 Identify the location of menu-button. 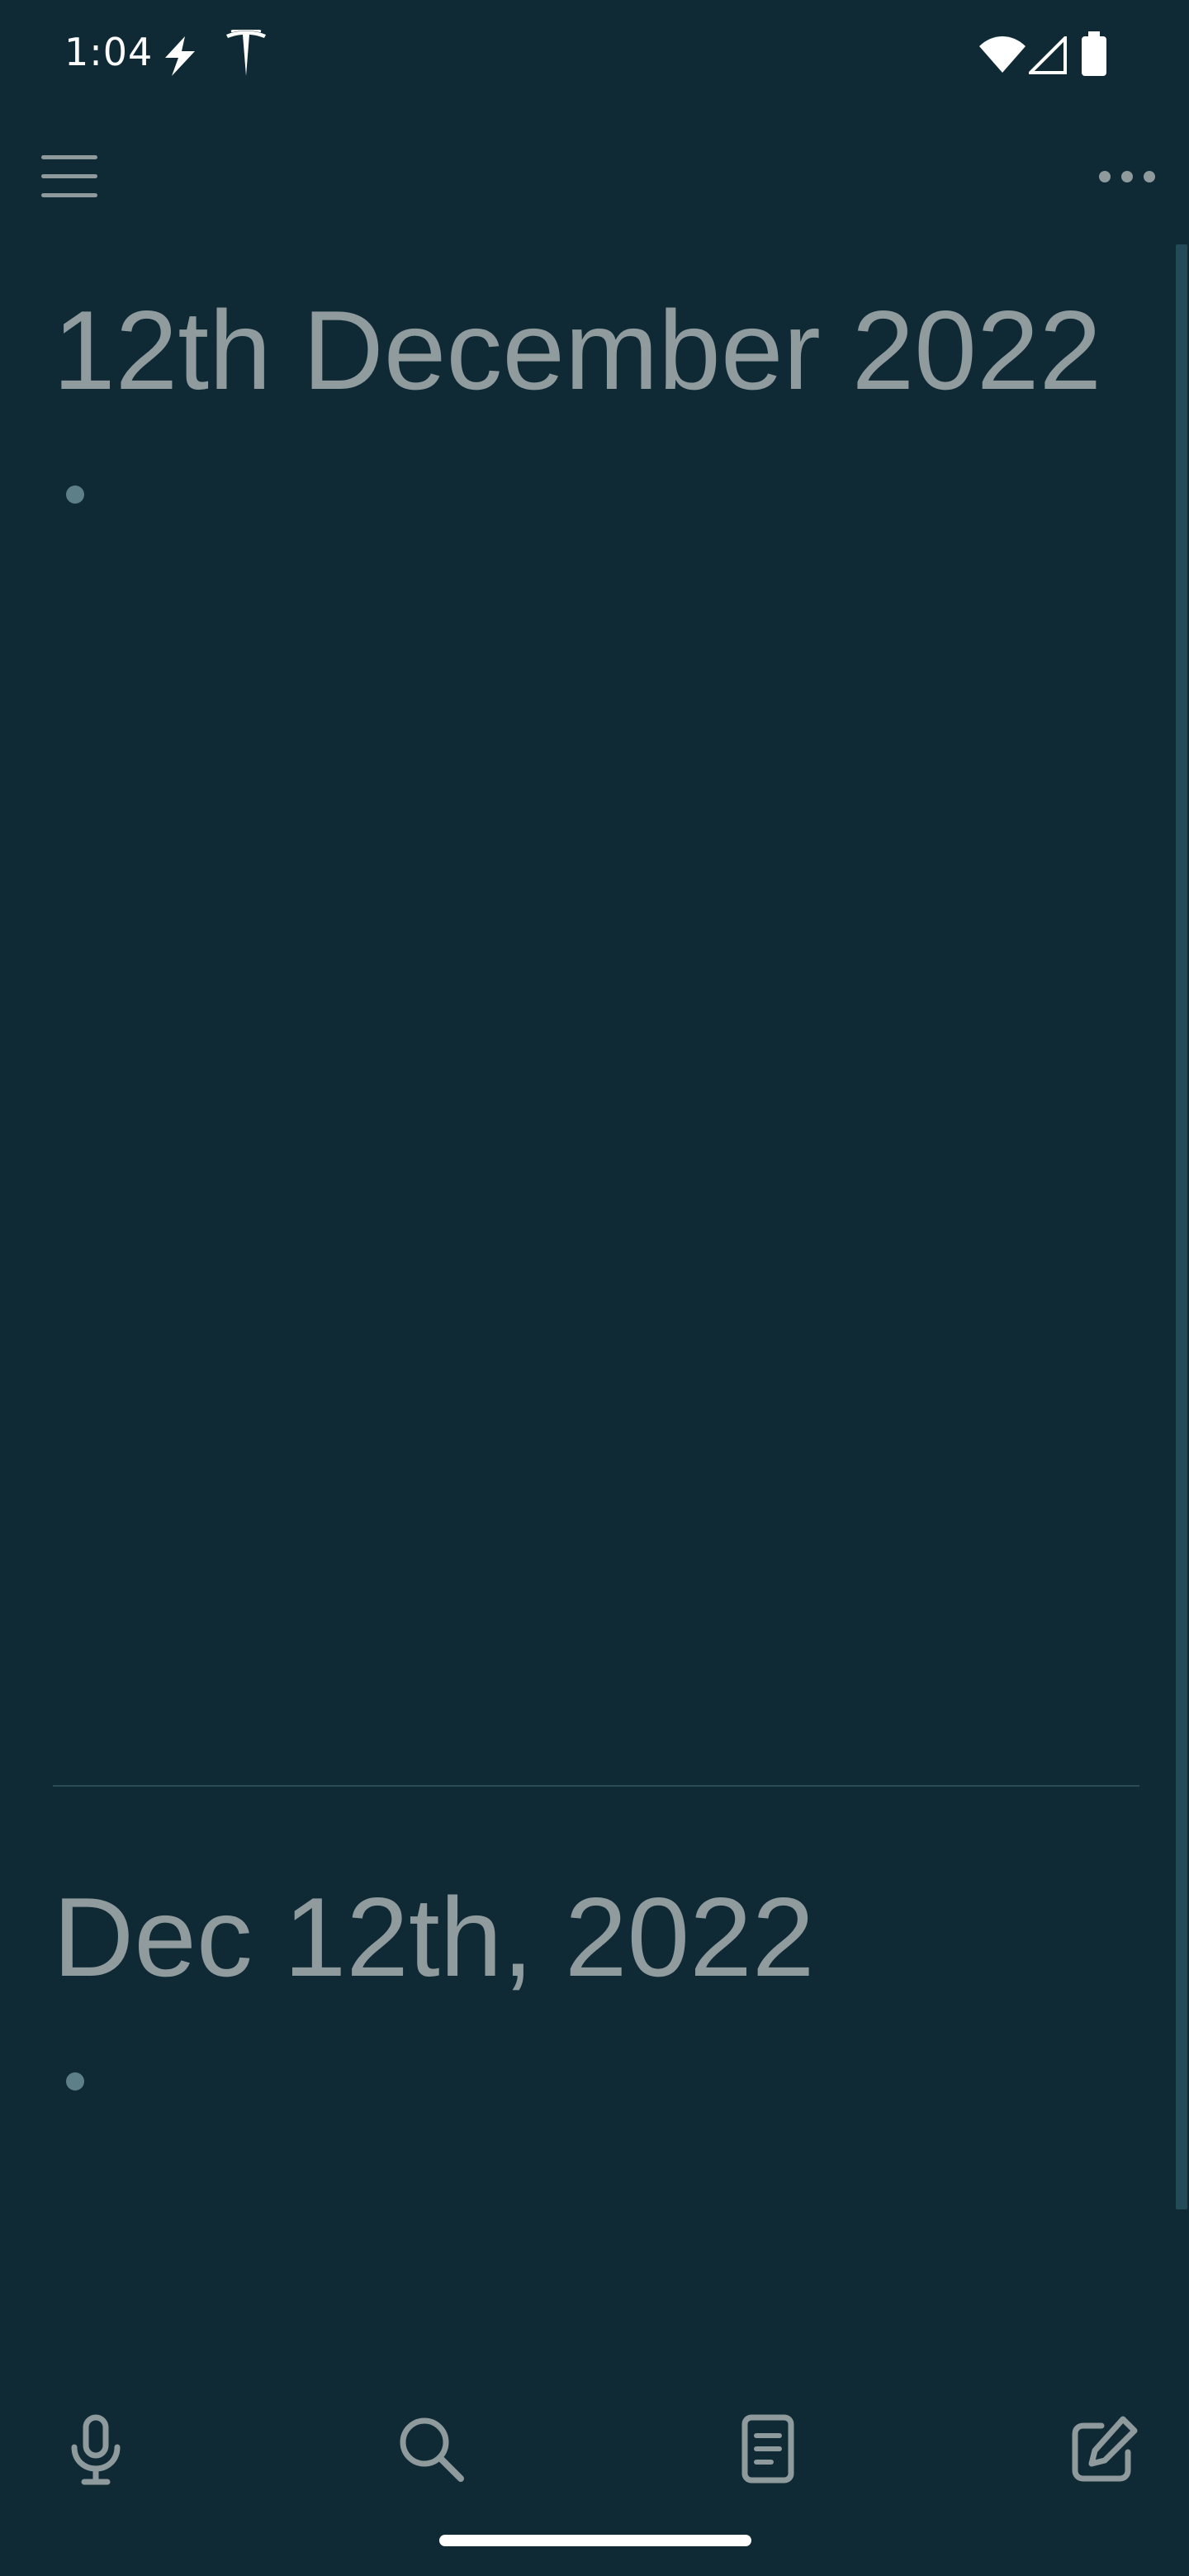
(70, 177).